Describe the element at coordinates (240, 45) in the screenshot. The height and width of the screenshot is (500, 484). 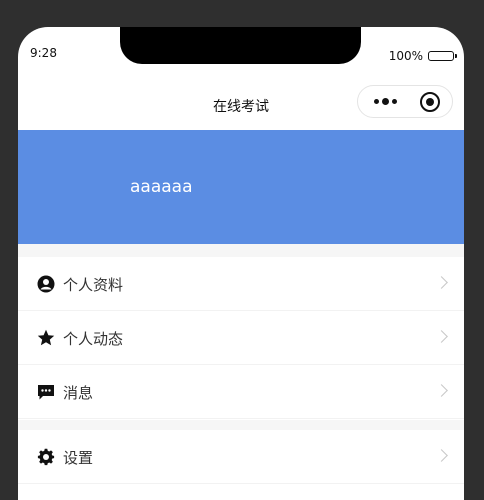
I see `device-notch` at that location.